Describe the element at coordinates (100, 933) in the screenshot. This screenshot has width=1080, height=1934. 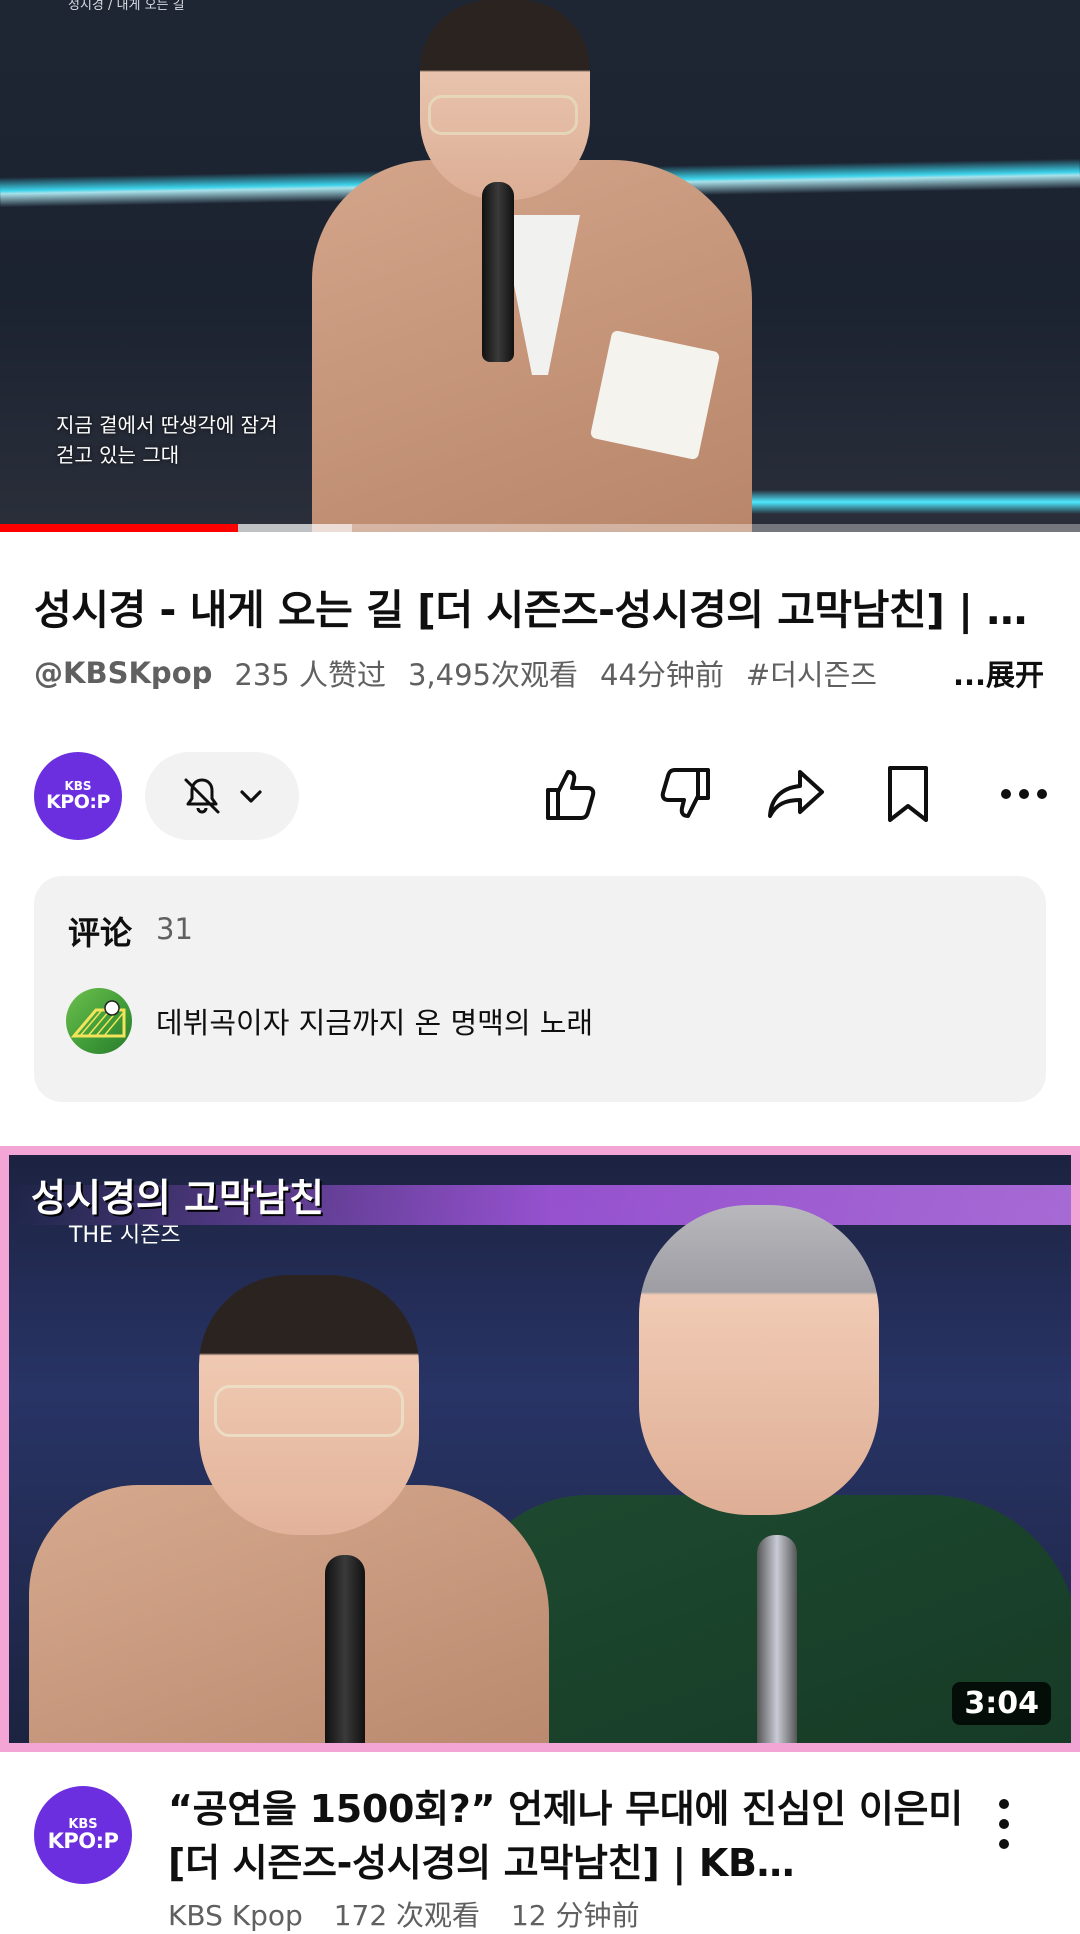
I see `comments-label: 评论` at that location.